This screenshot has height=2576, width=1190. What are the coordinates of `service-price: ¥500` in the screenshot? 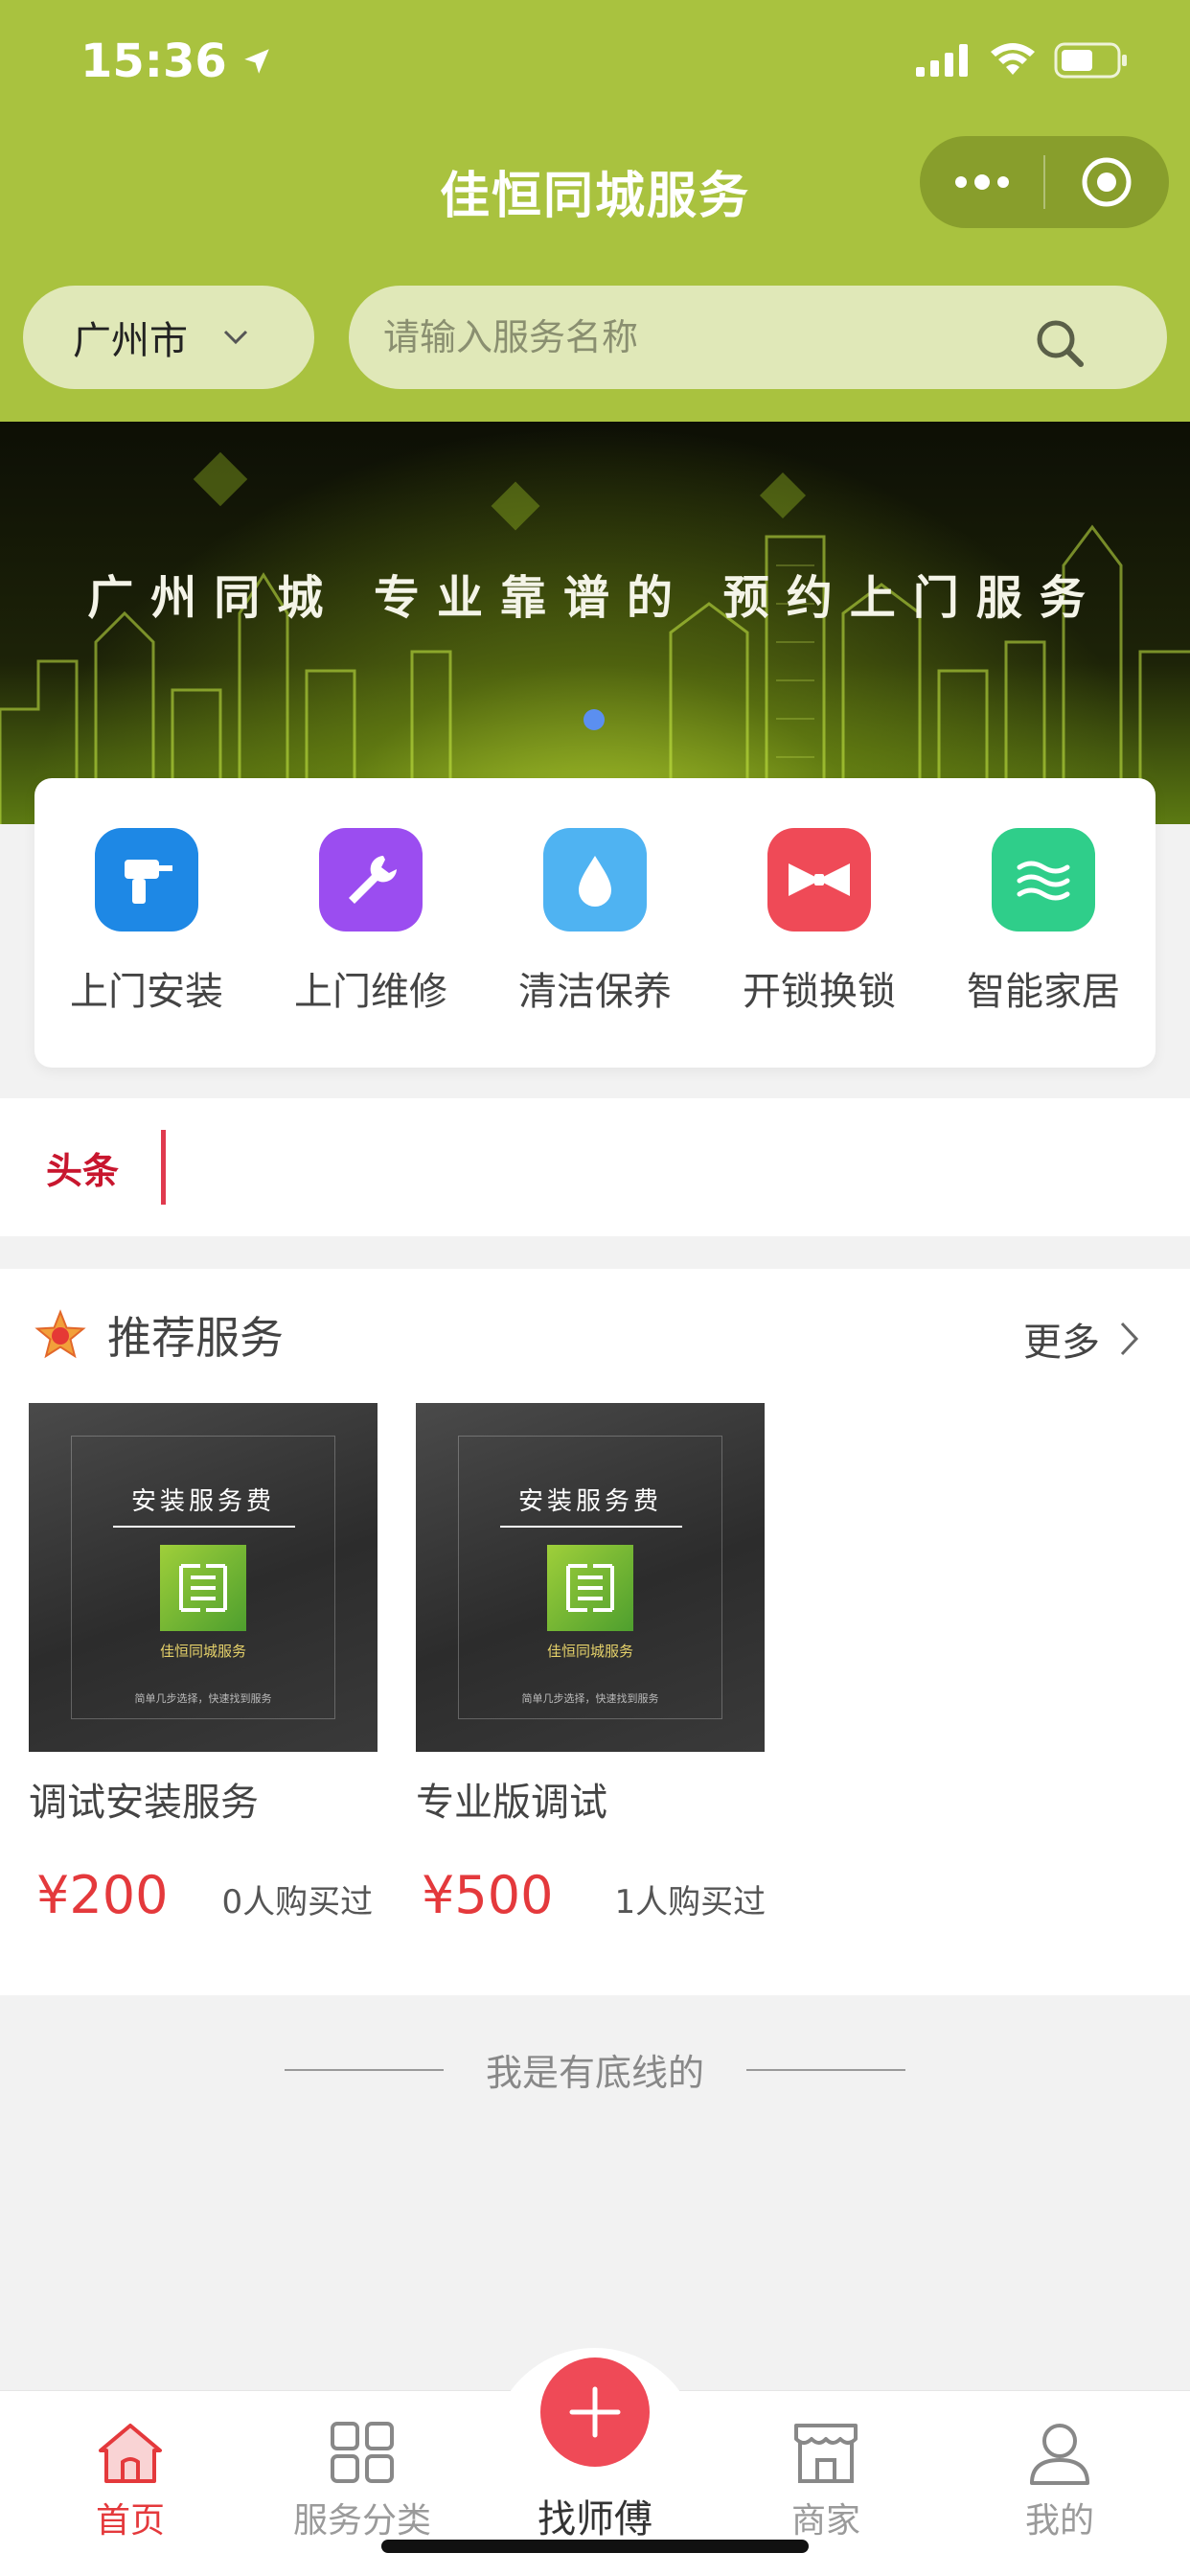 It's located at (488, 1895).